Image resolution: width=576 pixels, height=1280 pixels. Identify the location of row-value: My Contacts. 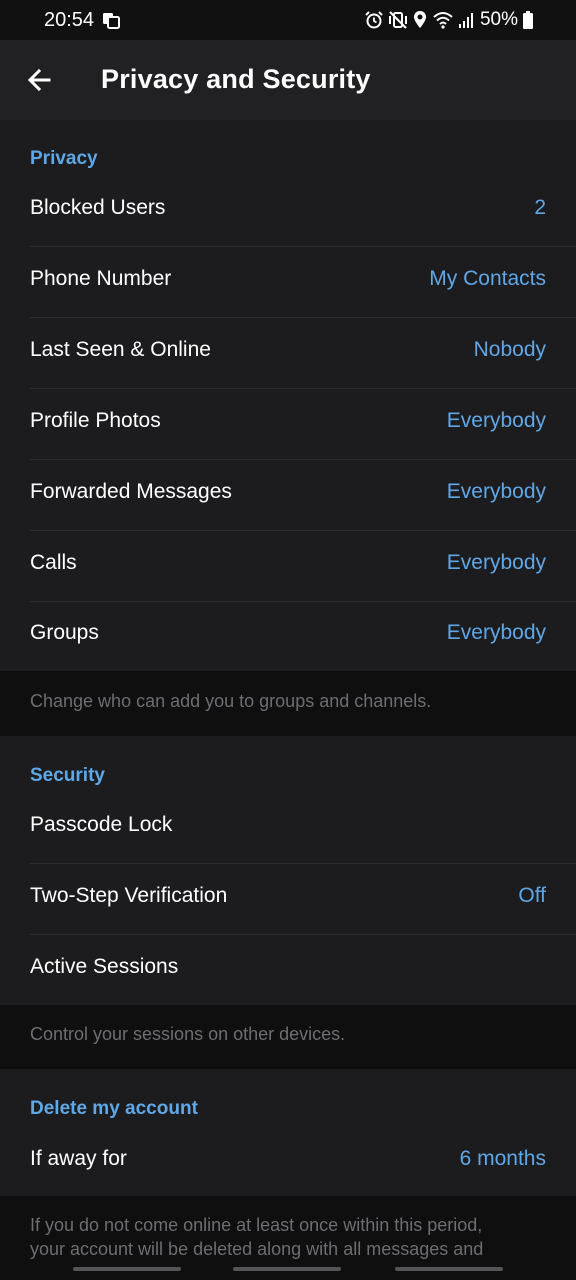
(487, 278).